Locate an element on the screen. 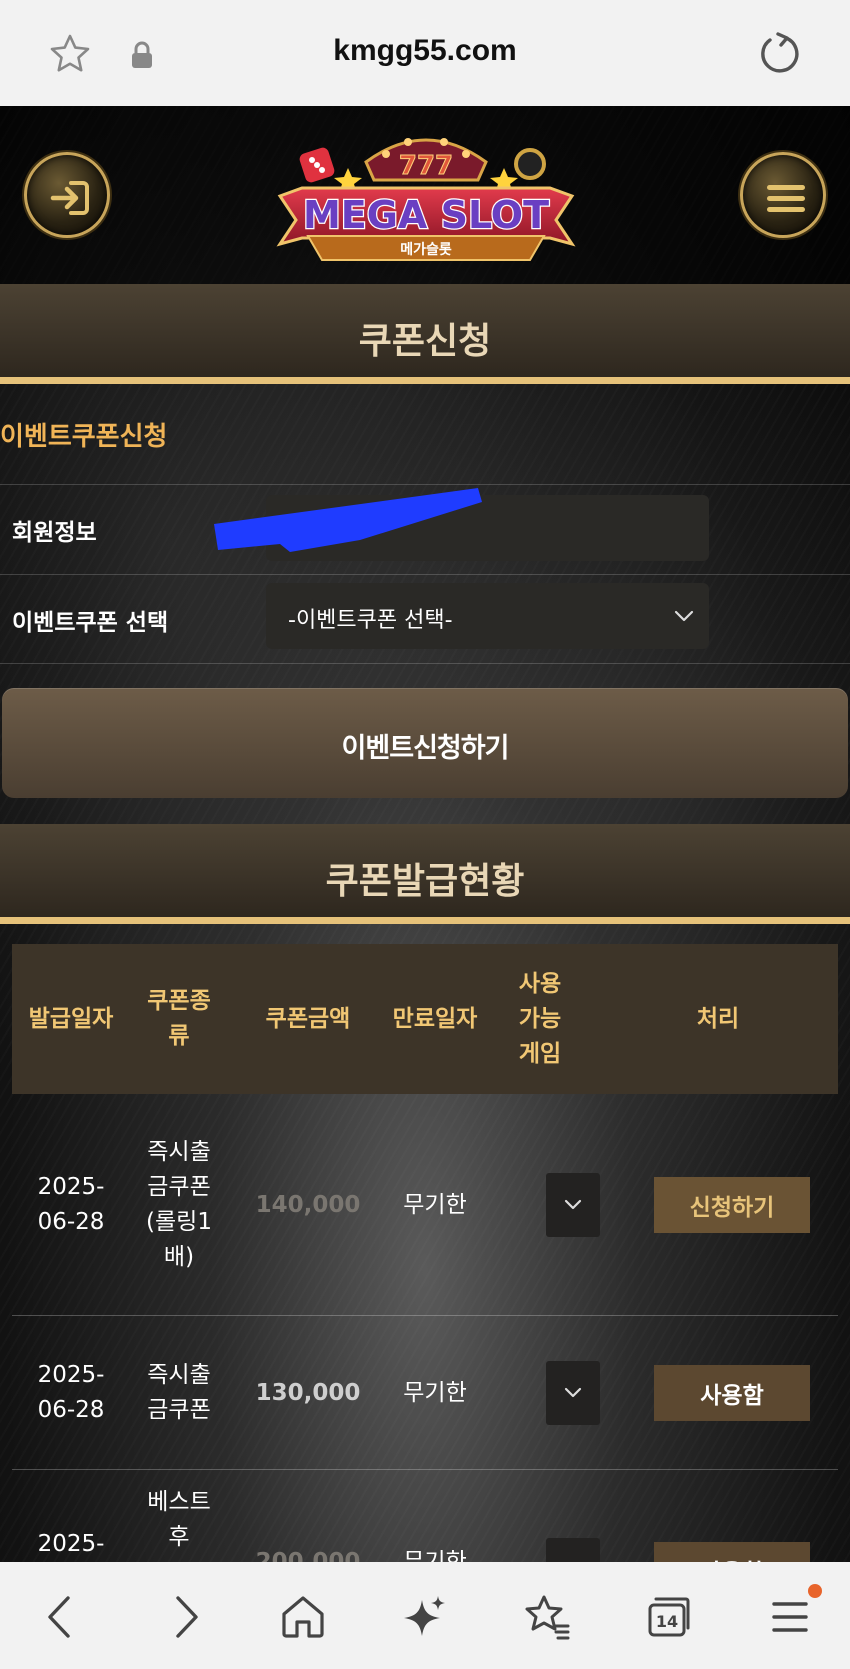 Image resolution: width=850 pixels, height=1669 pixels. tabs-icon: 14 is located at coordinates (669, 1617).